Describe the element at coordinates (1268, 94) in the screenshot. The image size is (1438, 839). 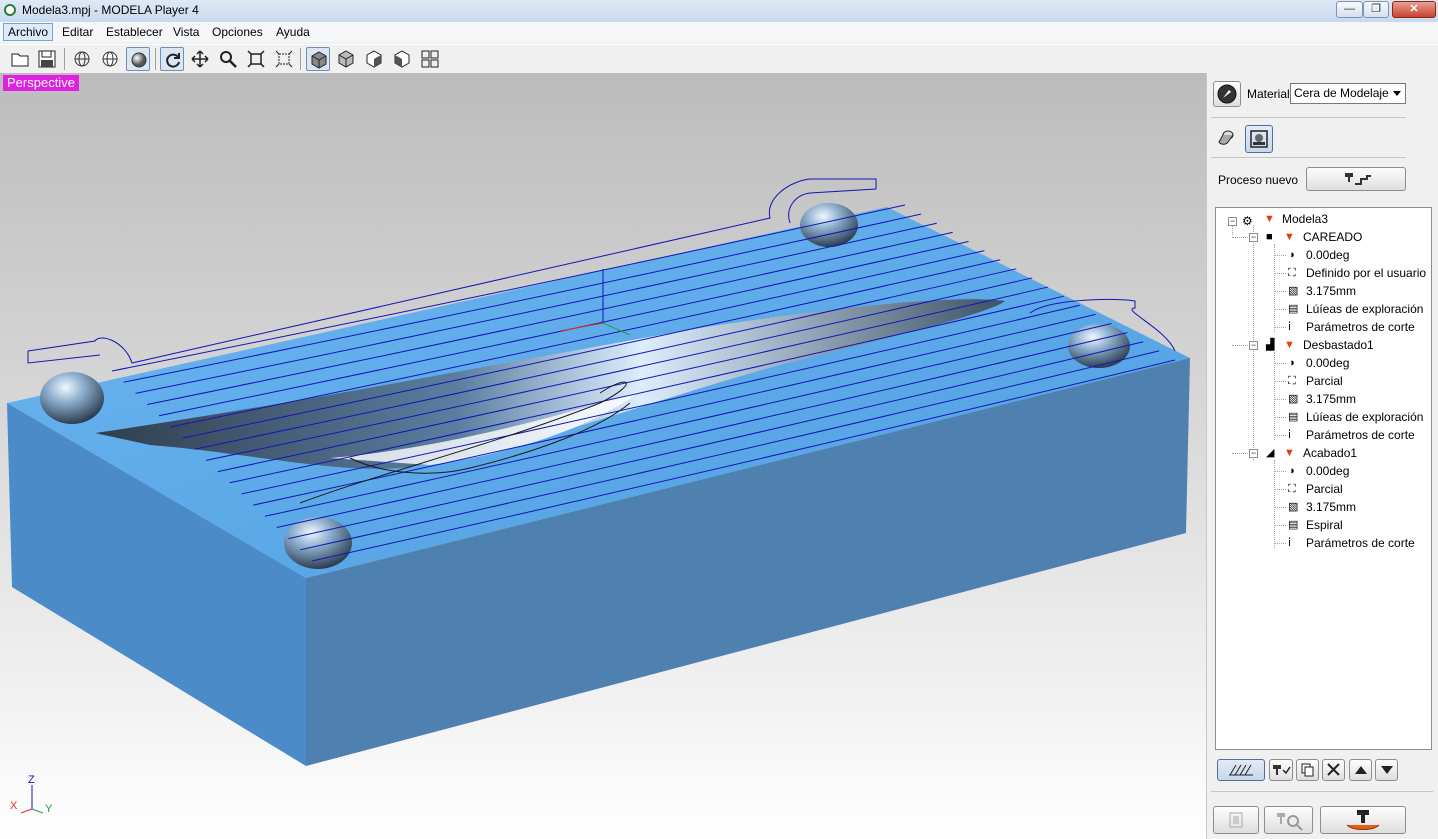
I see `material-label: Material` at that location.